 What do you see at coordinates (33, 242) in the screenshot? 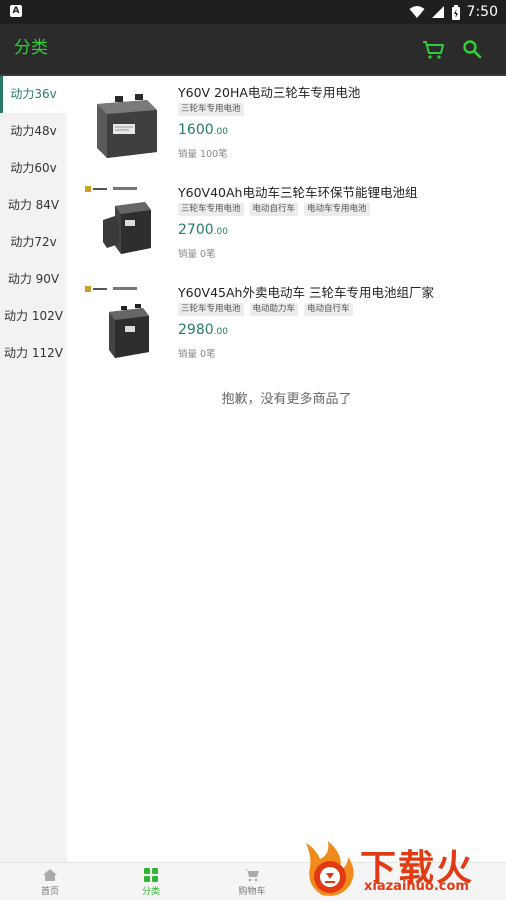
I see `sidebar-item-72v: 动力72v` at bounding box center [33, 242].